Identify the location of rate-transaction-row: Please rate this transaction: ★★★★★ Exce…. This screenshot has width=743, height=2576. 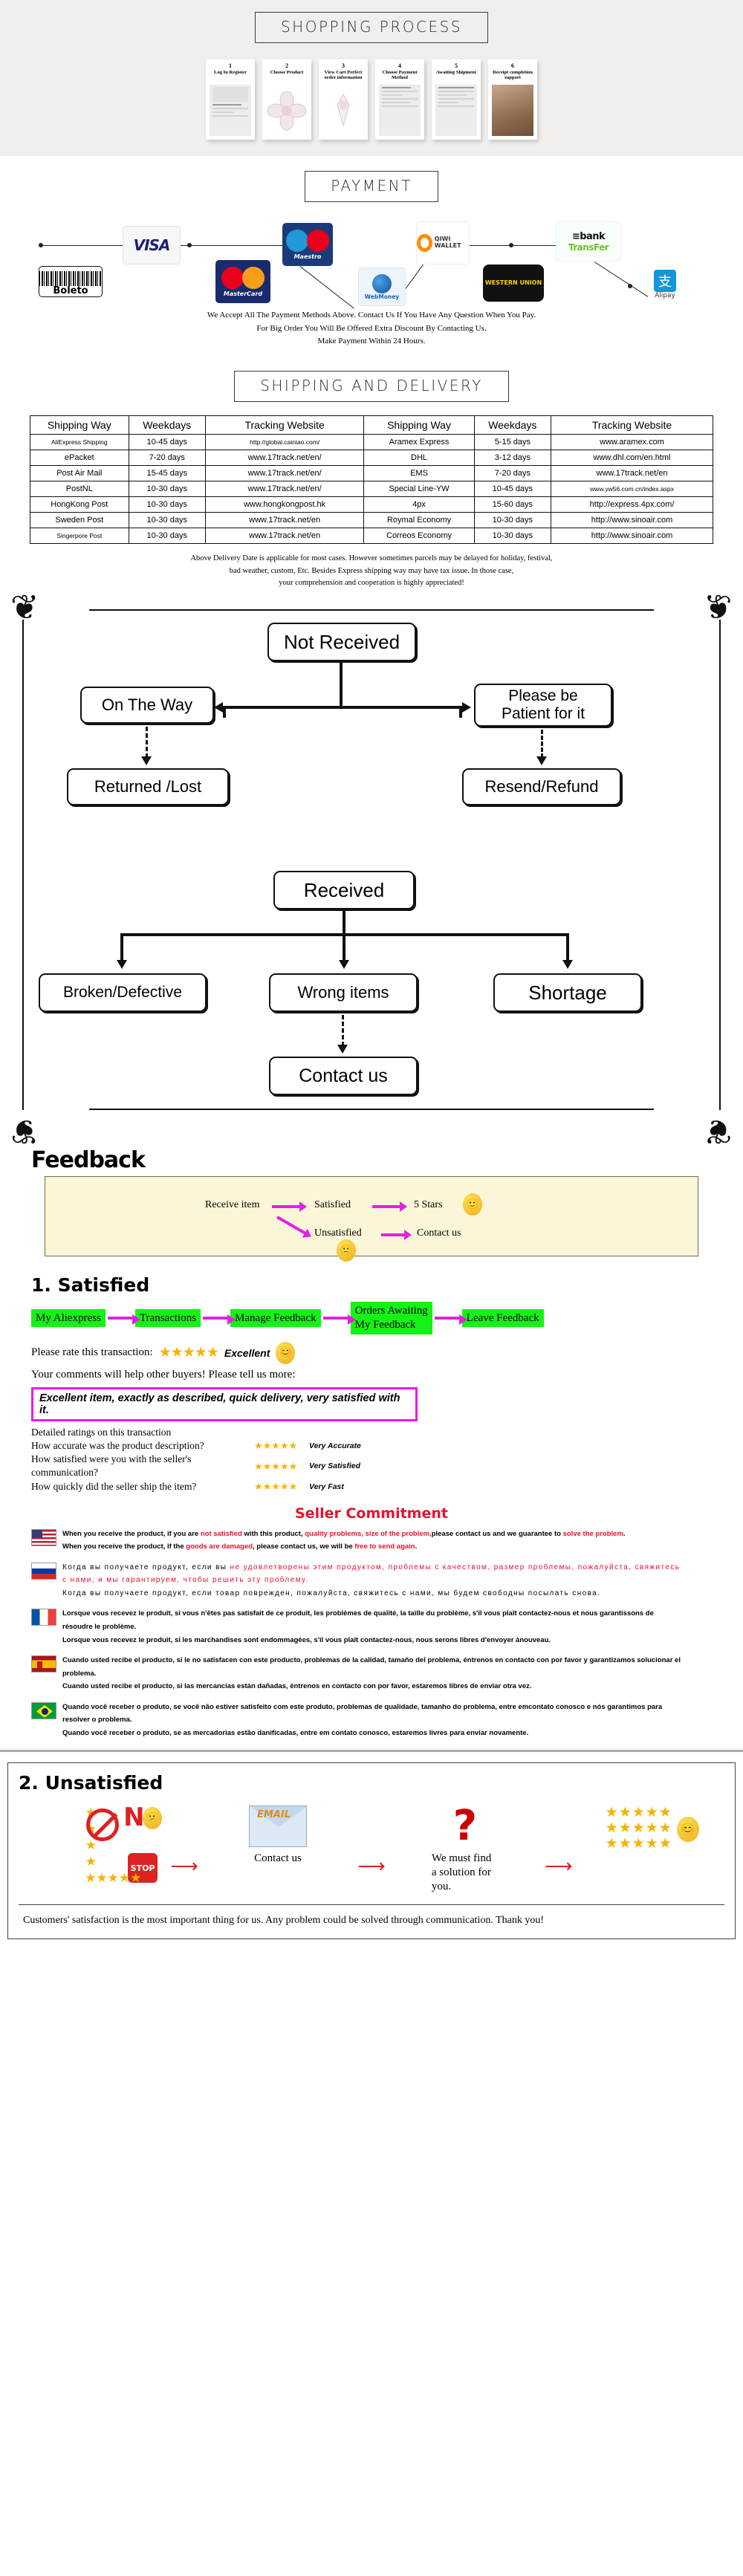
(387, 1352).